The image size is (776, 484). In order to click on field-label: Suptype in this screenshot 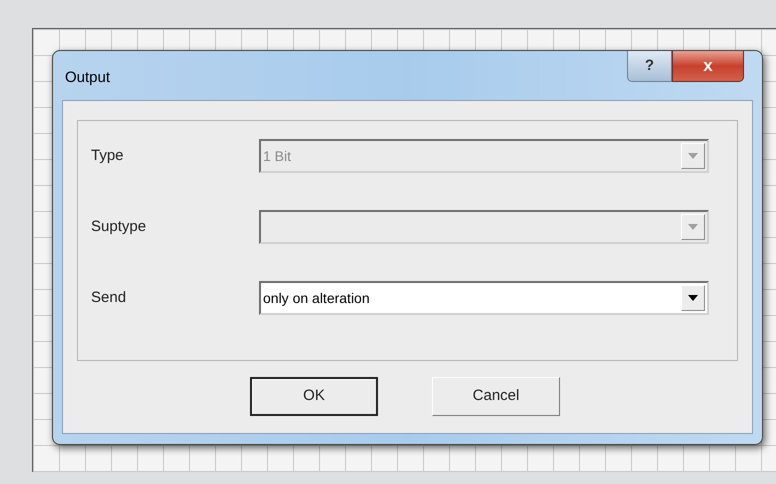, I will do `click(119, 226)`.